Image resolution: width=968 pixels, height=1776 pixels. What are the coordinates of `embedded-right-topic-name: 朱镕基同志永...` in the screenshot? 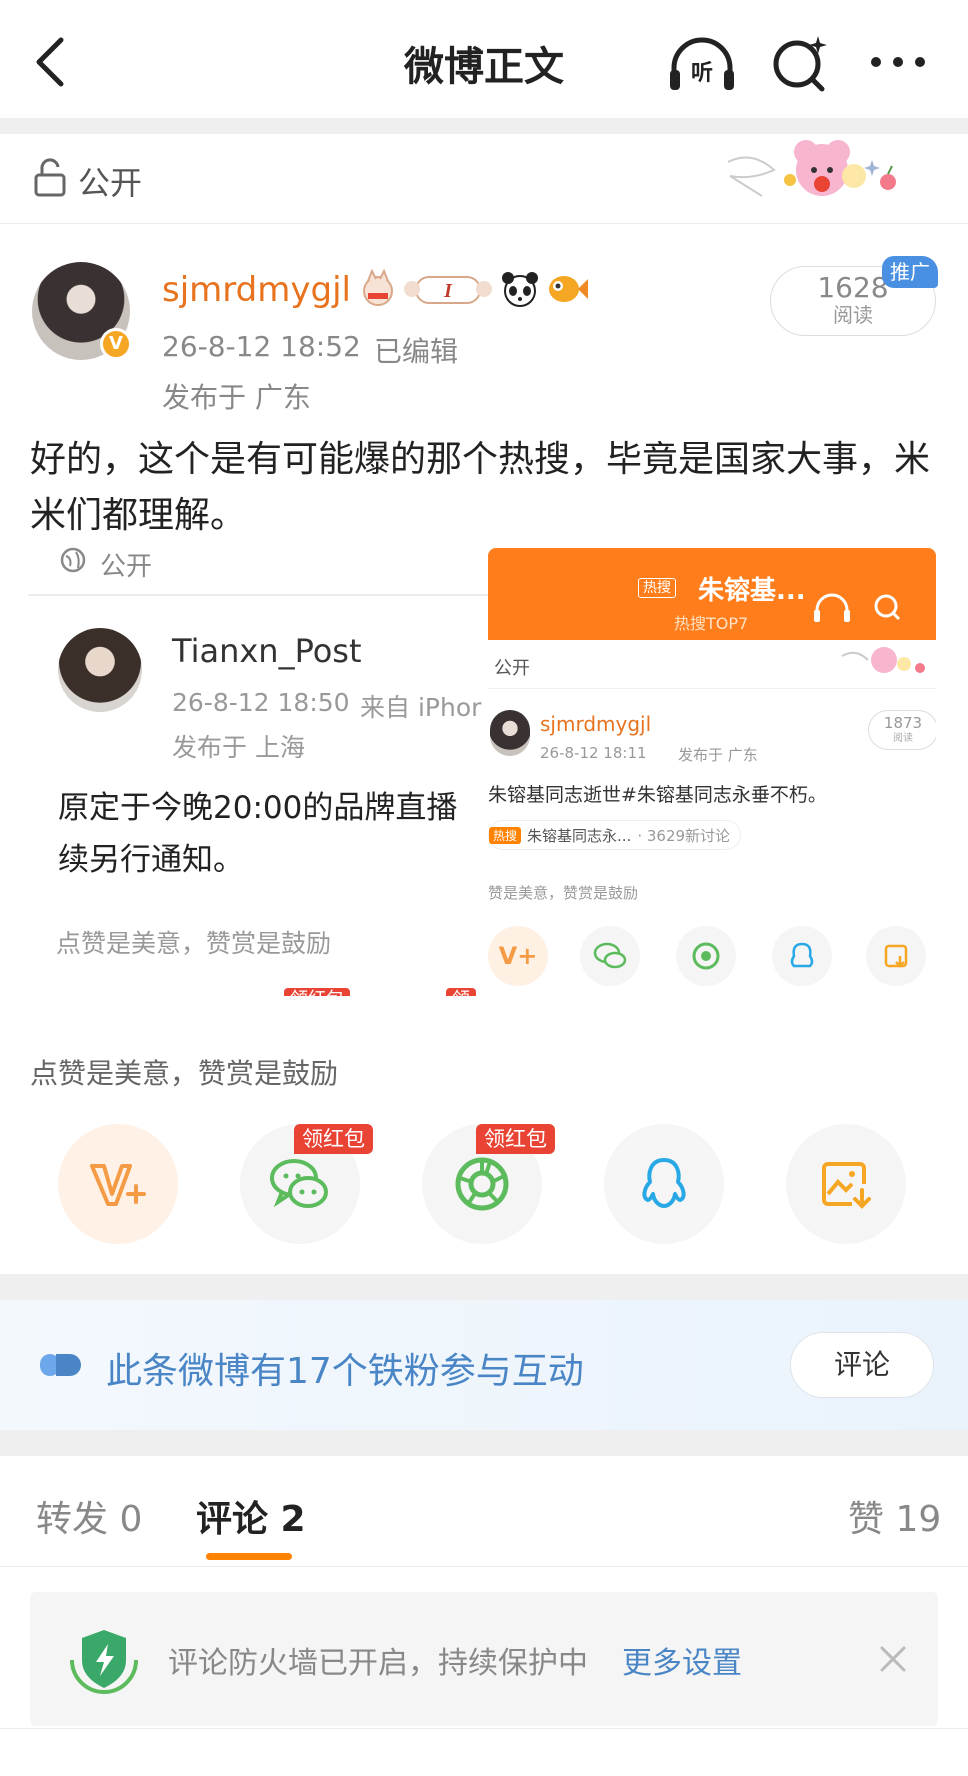 It's located at (579, 835).